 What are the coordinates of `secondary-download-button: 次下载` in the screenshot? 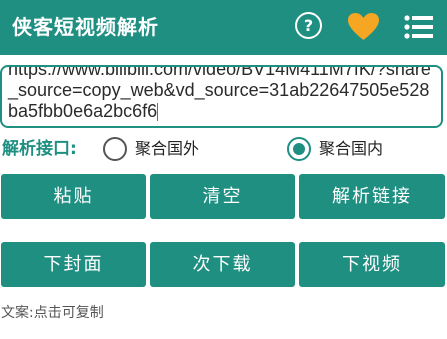 It's located at (222, 264).